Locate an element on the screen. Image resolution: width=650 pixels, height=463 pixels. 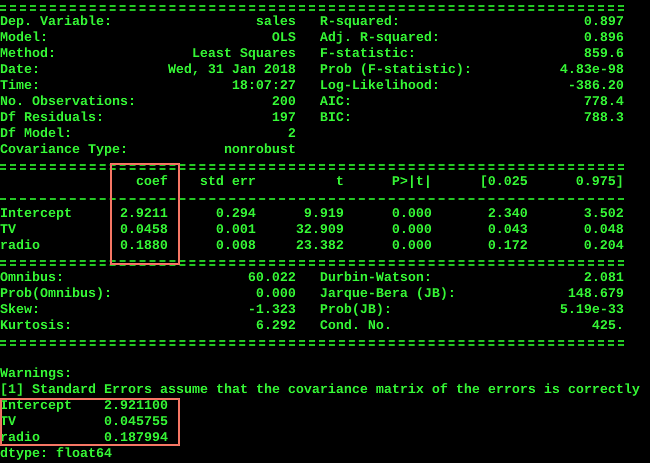
series-value: 2.921100 is located at coordinates (136, 407).